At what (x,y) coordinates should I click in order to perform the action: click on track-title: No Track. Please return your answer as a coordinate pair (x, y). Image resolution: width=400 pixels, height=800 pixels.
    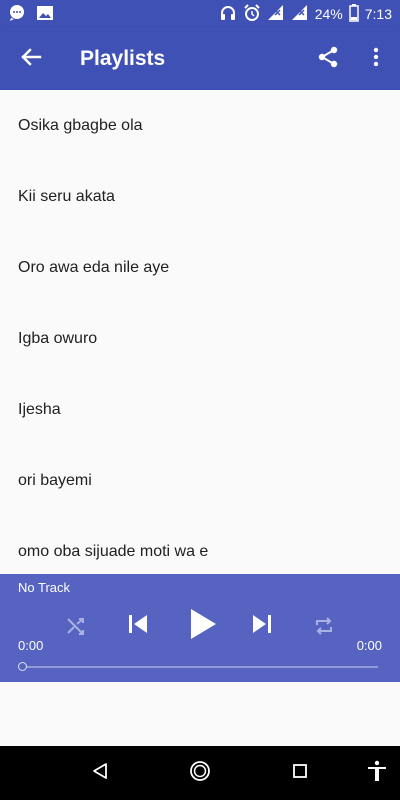
    Looking at the image, I should click on (44, 587).